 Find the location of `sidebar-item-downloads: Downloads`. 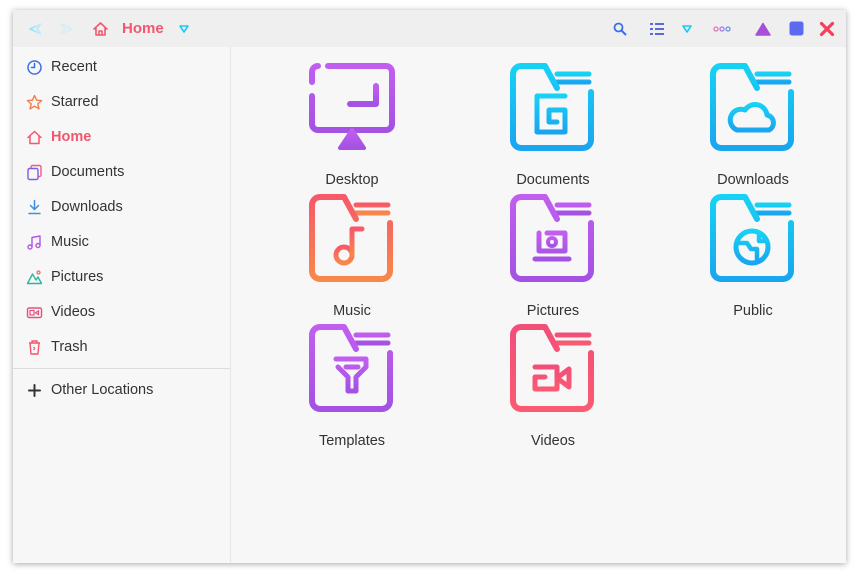

sidebar-item-downloads: Downloads is located at coordinates (121, 207).